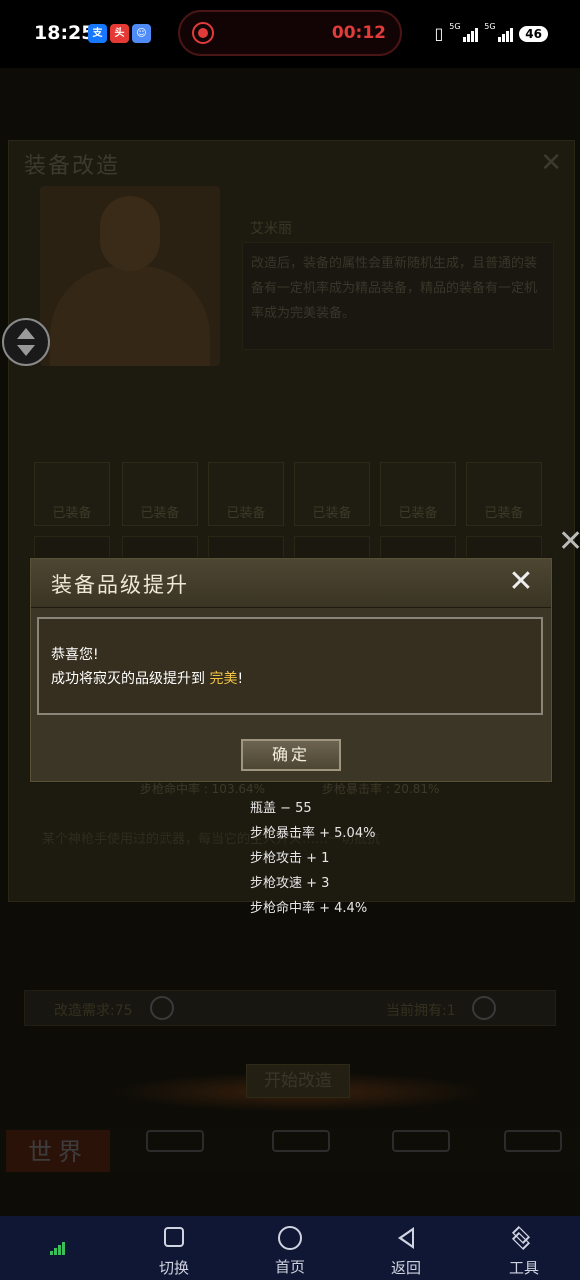 Image resolution: width=580 pixels, height=1280 pixels. Describe the element at coordinates (421, 1141) in the screenshot. I see `grid-icon` at that location.